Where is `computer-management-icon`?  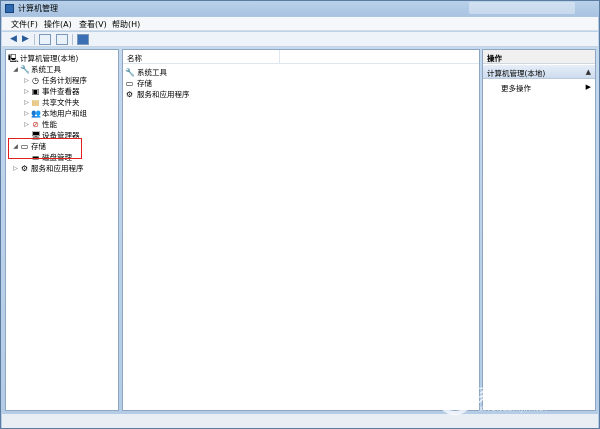 computer-management-icon is located at coordinates (9, 8).